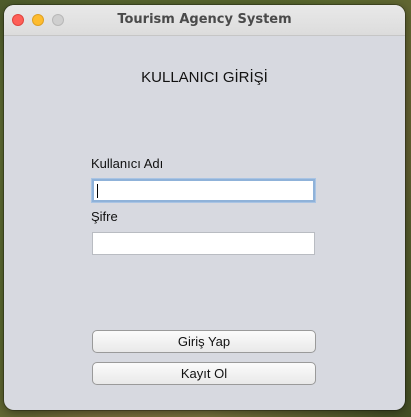 The width and height of the screenshot is (411, 417). What do you see at coordinates (203, 243) in the screenshot?
I see `password-field` at bounding box center [203, 243].